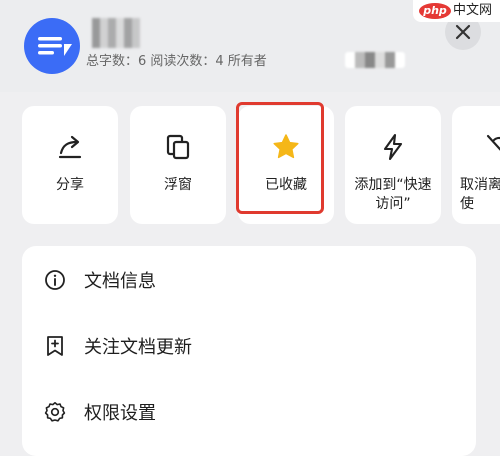 The width and height of the screenshot is (500, 456). What do you see at coordinates (463, 32) in the screenshot?
I see `close-icon` at bounding box center [463, 32].